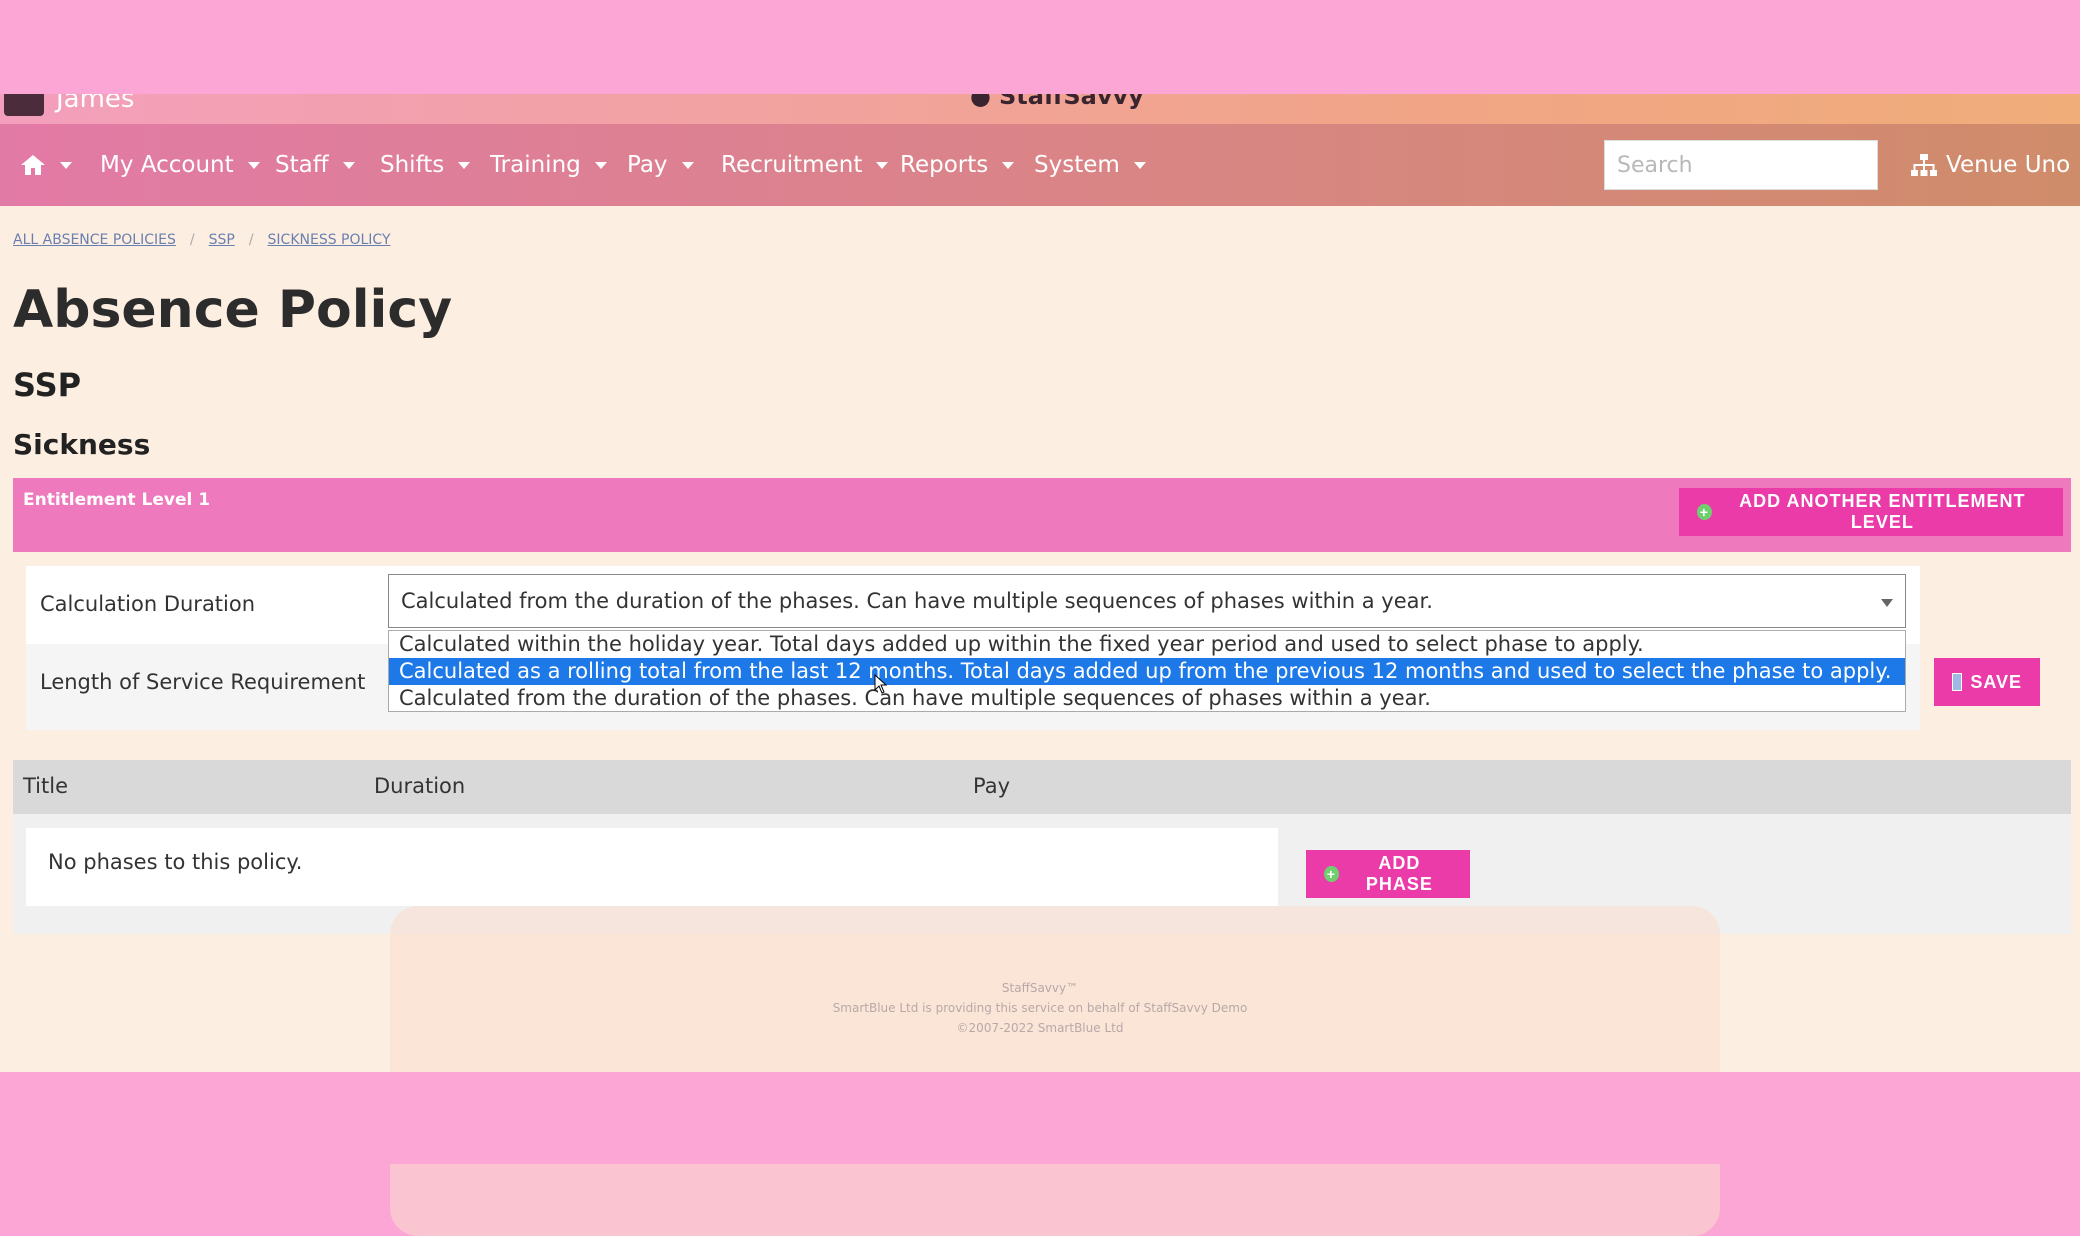 This screenshot has height=1236, width=2080. Describe the element at coordinates (167, 165) in the screenshot. I see `nav-label: My Account` at that location.